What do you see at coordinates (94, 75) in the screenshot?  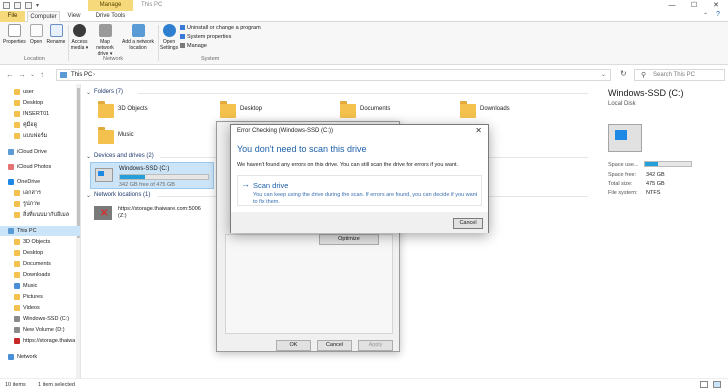 I see `path-chevron-icon: ›` at bounding box center [94, 75].